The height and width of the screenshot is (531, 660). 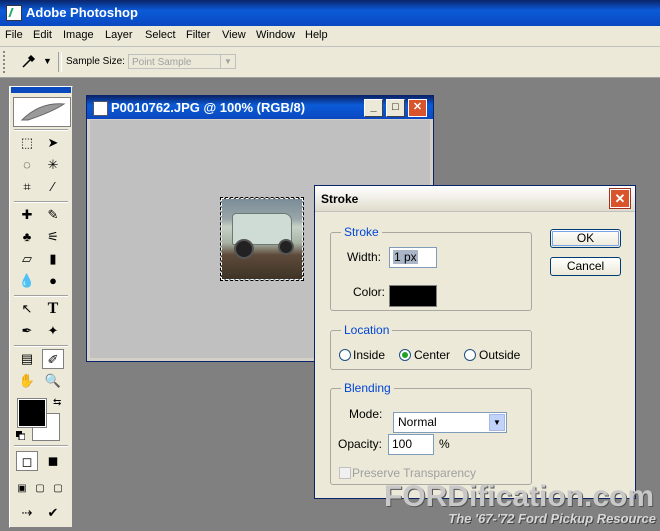 I want to click on blend-mode-value: Normal, so click(x=417, y=422).